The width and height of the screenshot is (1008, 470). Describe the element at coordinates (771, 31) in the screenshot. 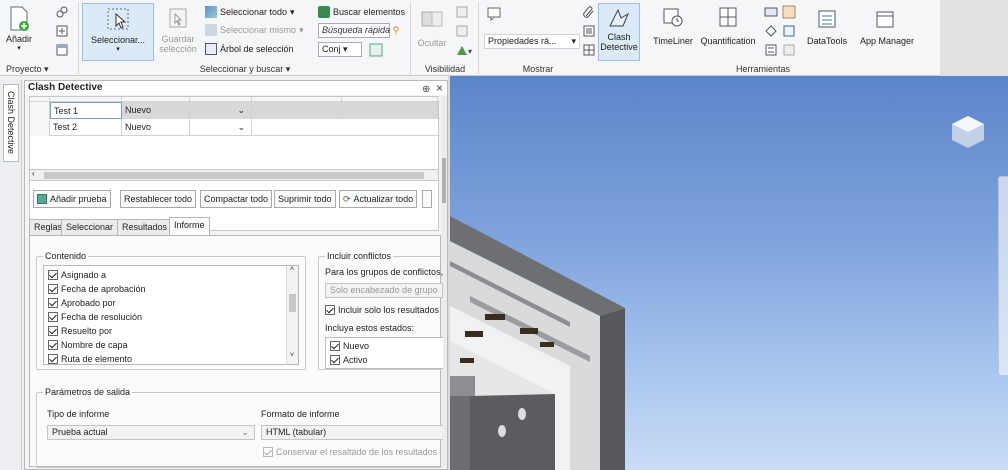

I see `appearance-profiler-icon` at that location.